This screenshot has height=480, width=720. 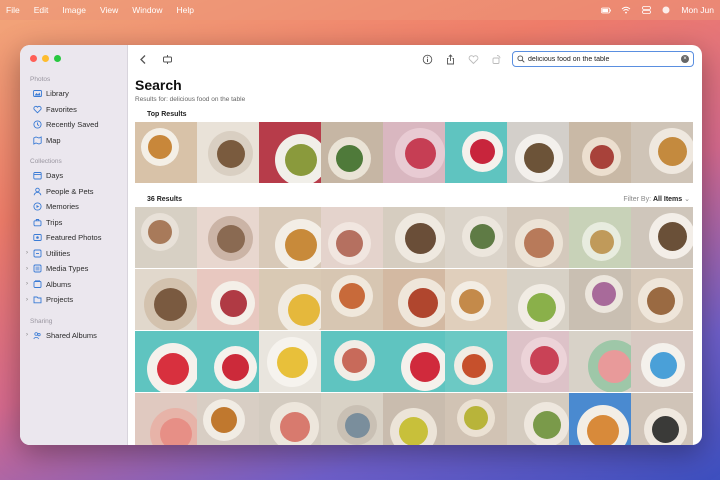 I want to click on share-button, so click(x=450, y=59).